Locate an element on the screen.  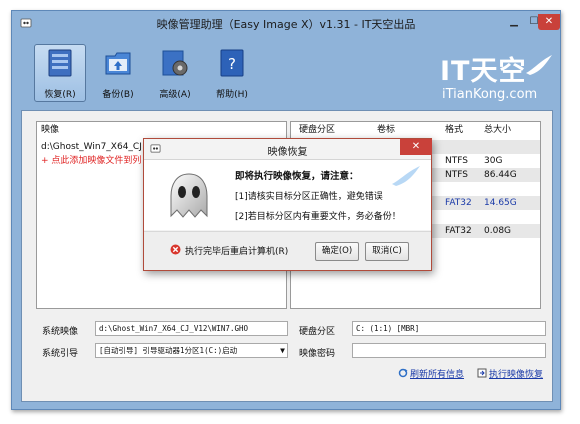
system-boot-select: [自动引导] 引导驱动器1分区1(C:)启动 ▼ is located at coordinates (191, 350).